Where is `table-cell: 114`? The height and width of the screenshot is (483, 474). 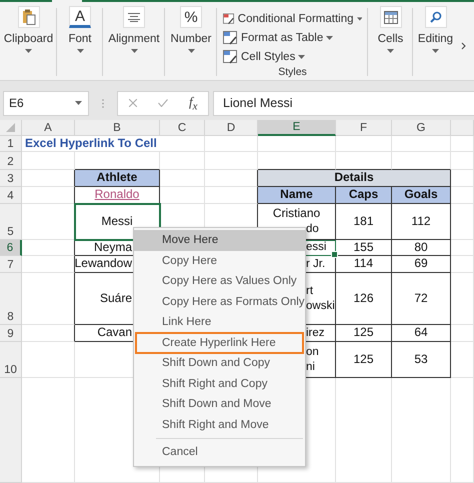 table-cell: 114 is located at coordinates (364, 264).